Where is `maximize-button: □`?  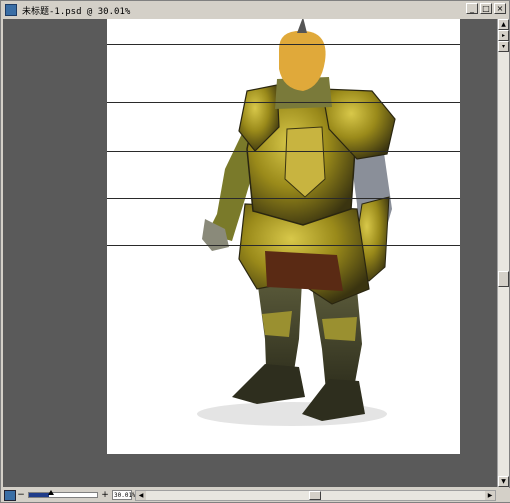 maximize-button: □ is located at coordinates (486, 8).